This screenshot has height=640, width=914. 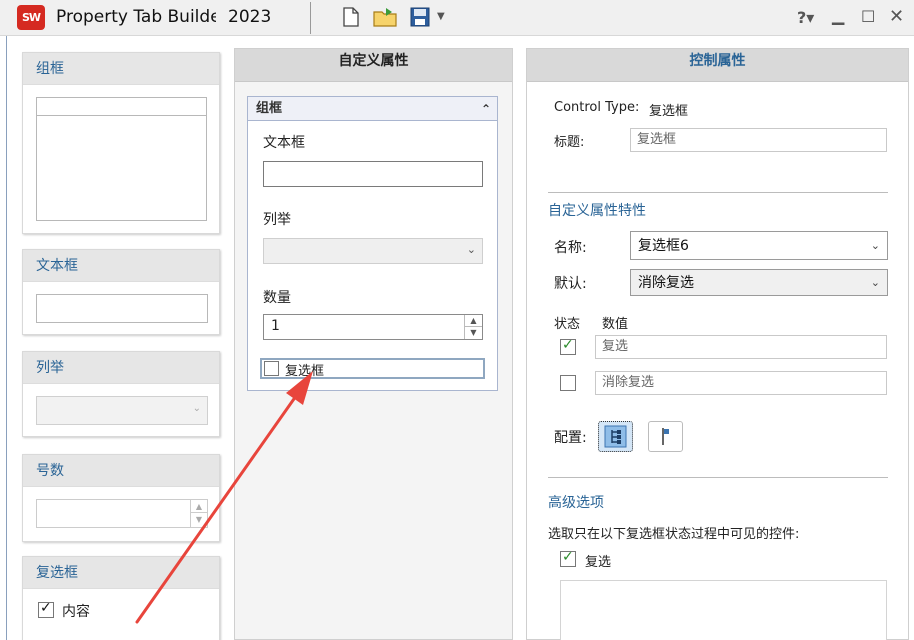 What do you see at coordinates (373, 65) in the screenshot?
I see `custom-properties-title: 自定义属性` at bounding box center [373, 65].